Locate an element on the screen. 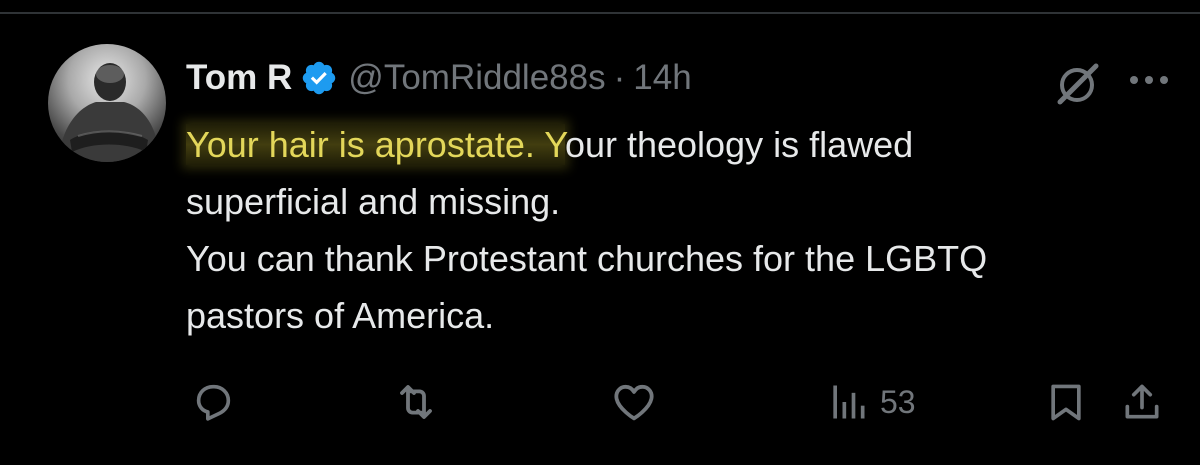 The image size is (1200, 465). tweet-line-4: pastors of America. is located at coordinates (340, 315).